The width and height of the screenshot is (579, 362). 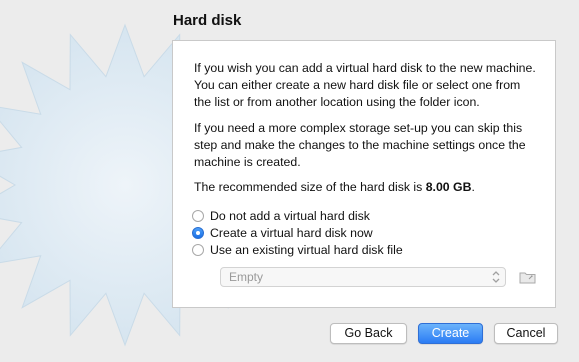 I want to click on radio-no-disk, so click(x=198, y=215).